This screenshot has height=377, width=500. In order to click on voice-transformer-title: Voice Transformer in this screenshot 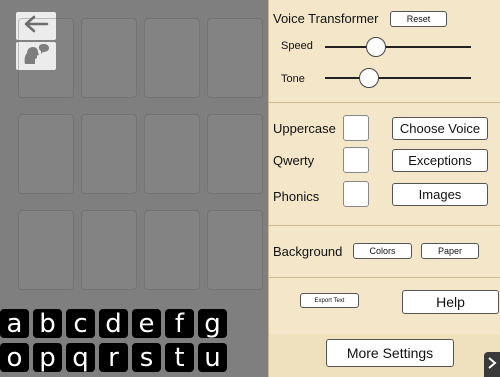, I will do `click(326, 18)`.